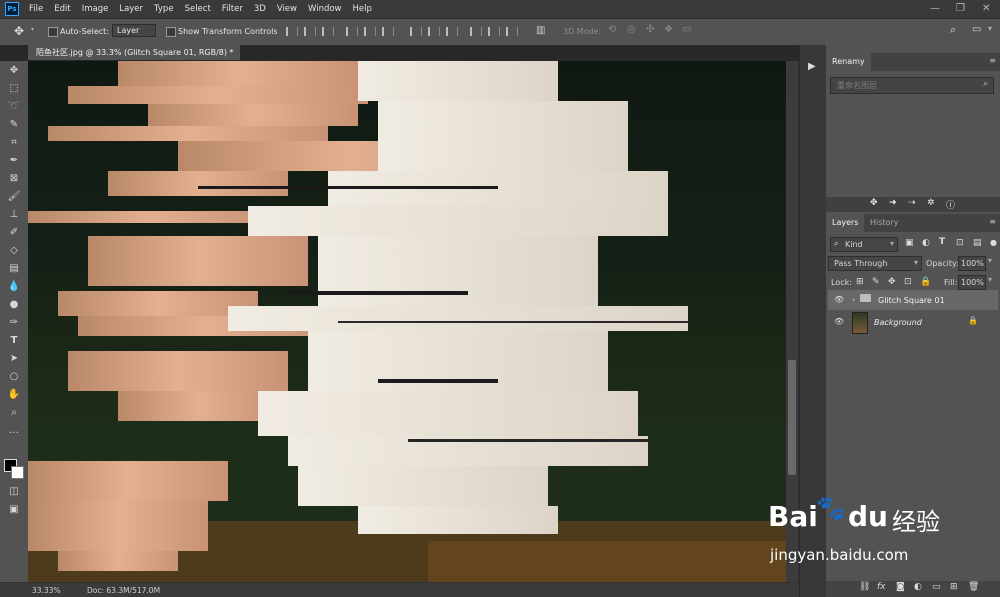  Describe the element at coordinates (931, 203) in the screenshot. I see `settings-icon: ✲` at that location.